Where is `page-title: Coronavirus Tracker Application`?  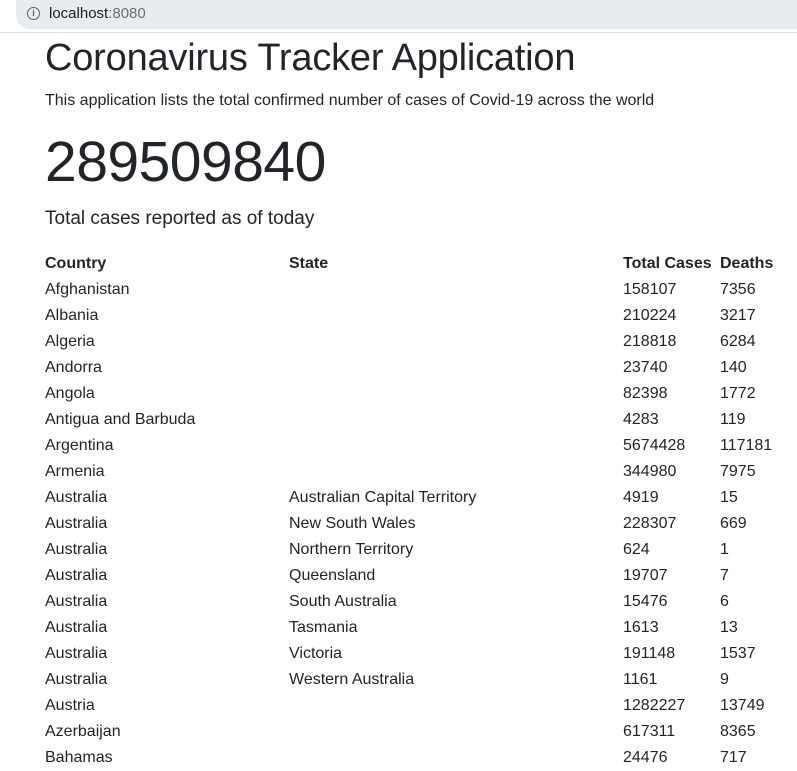
page-title: Coronavirus Tracker Application is located at coordinates (310, 58).